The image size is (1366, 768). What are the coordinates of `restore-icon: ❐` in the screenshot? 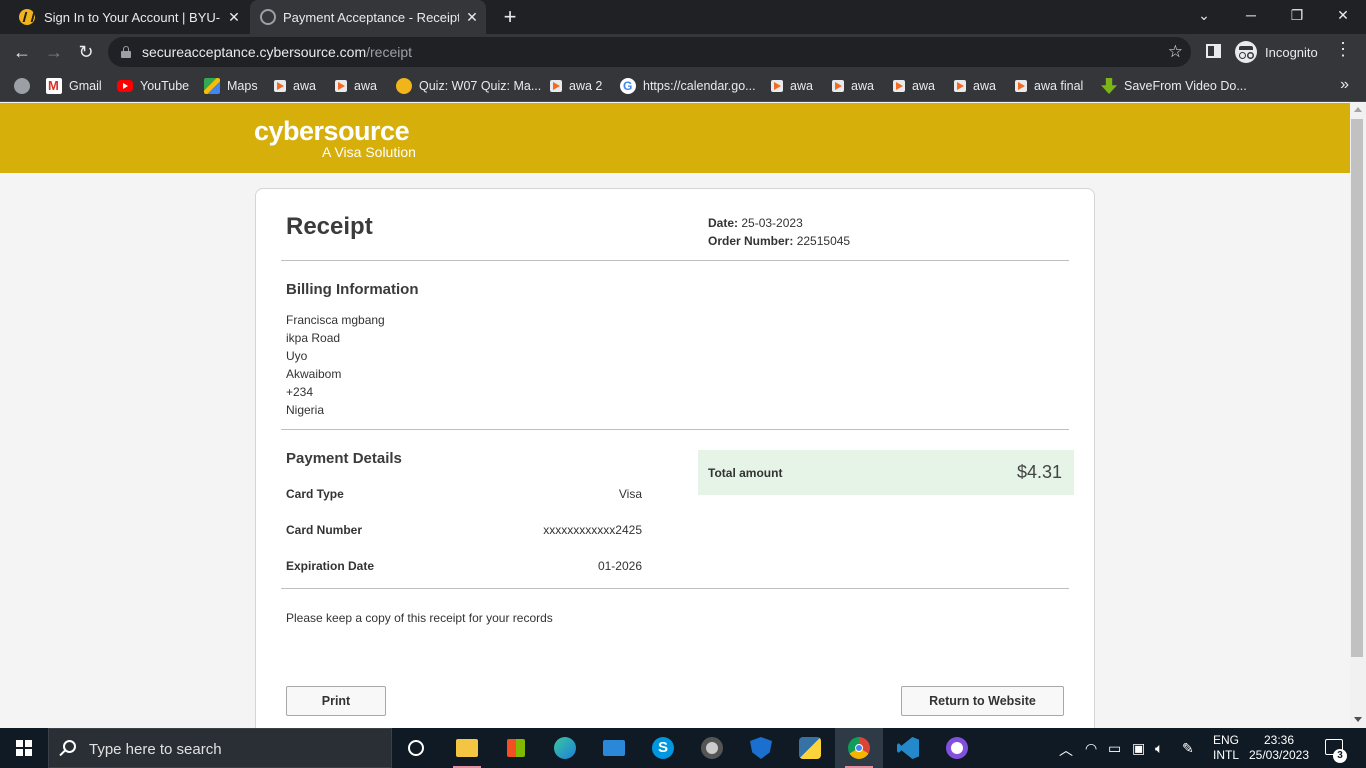 It's located at (1297, 17).